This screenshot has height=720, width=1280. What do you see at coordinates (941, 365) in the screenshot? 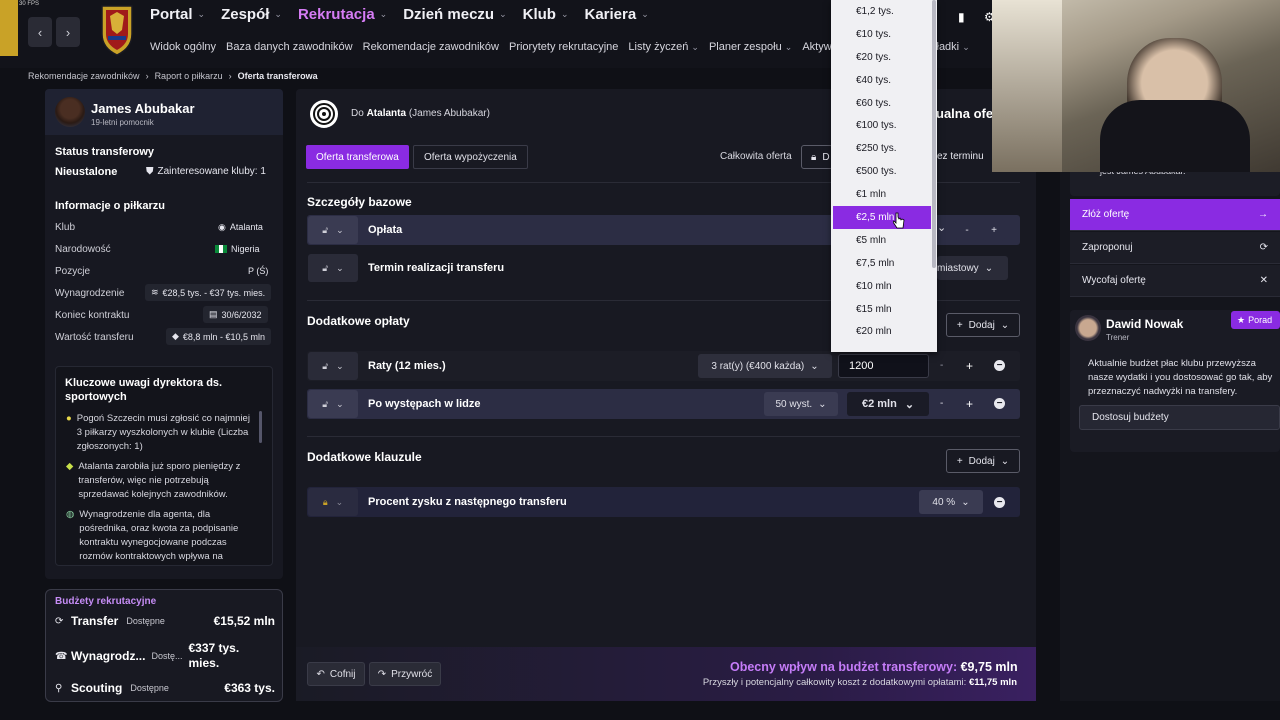
I see `installments-decrease-button: -` at bounding box center [941, 365].